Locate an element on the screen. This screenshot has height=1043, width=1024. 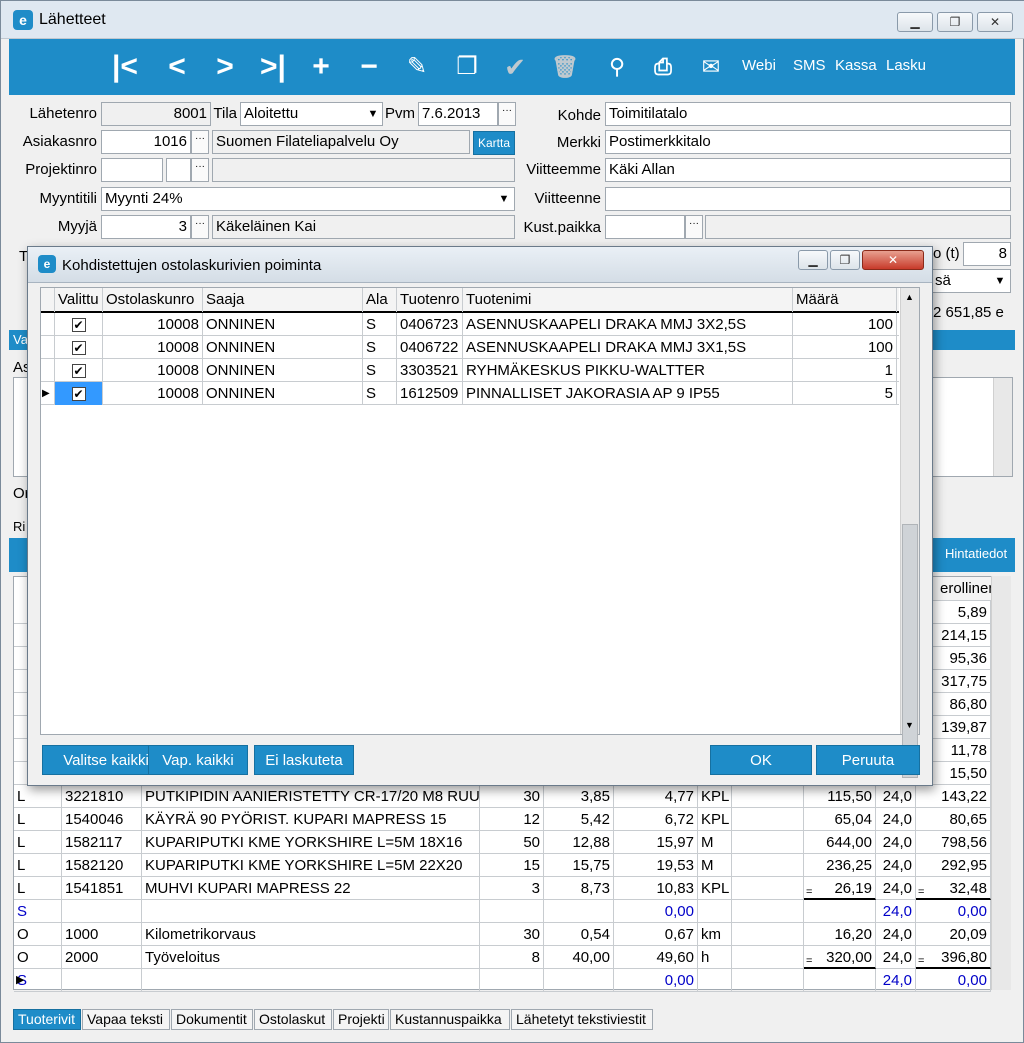
cancel-button: Peruuta is located at coordinates (868, 760).